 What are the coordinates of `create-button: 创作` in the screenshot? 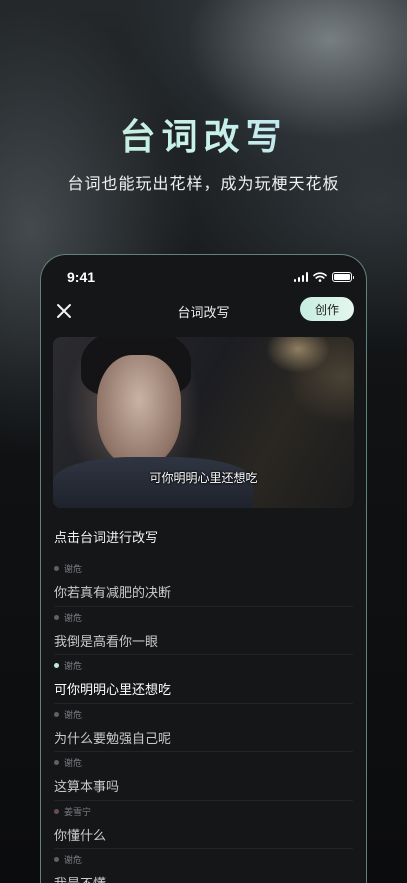 It's located at (327, 309).